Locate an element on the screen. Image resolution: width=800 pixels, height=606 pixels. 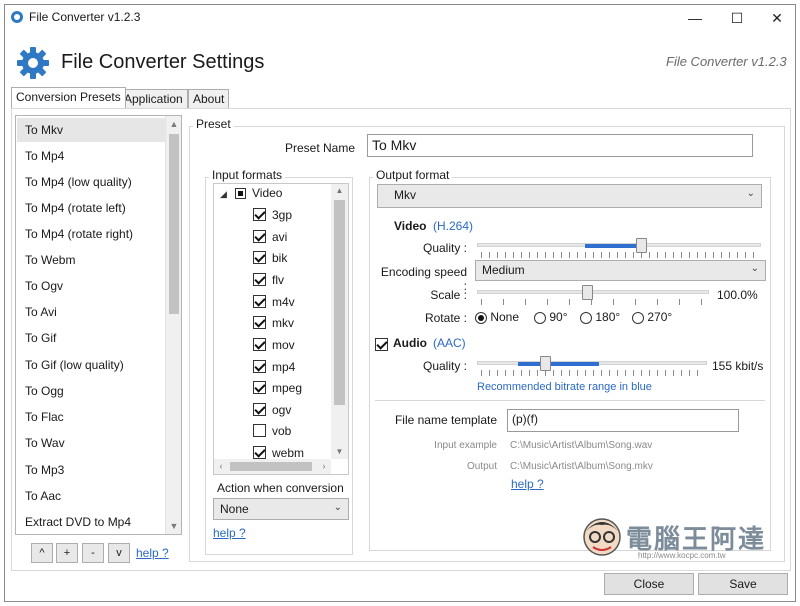
format-row-bik: bik is located at coordinates (270, 259).